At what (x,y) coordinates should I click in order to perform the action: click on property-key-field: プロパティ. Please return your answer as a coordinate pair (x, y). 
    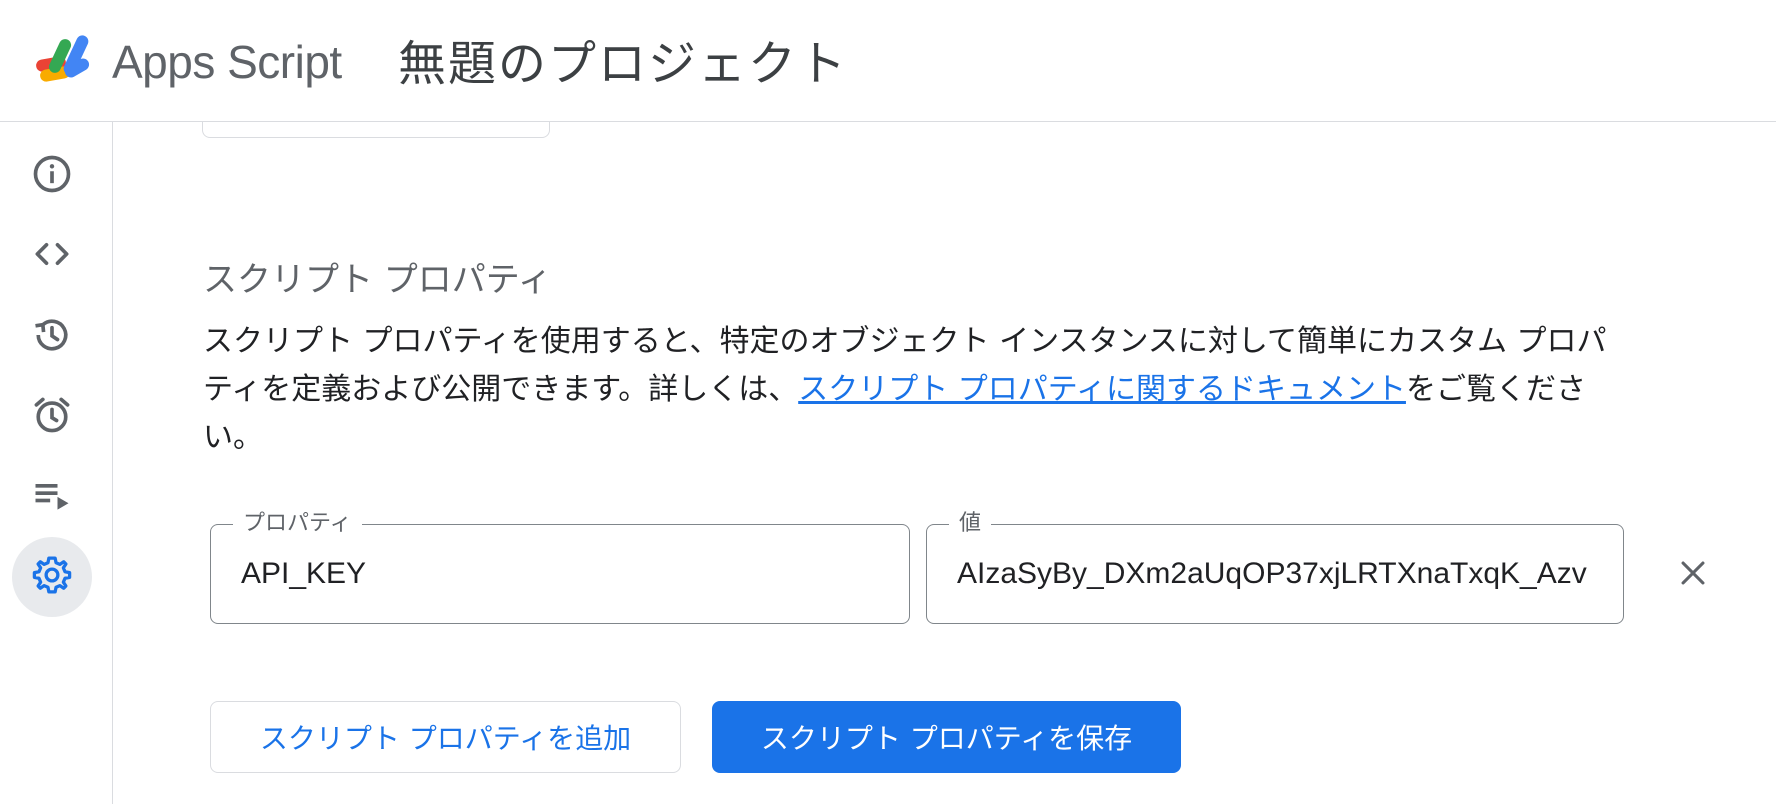
    Looking at the image, I should click on (560, 564).